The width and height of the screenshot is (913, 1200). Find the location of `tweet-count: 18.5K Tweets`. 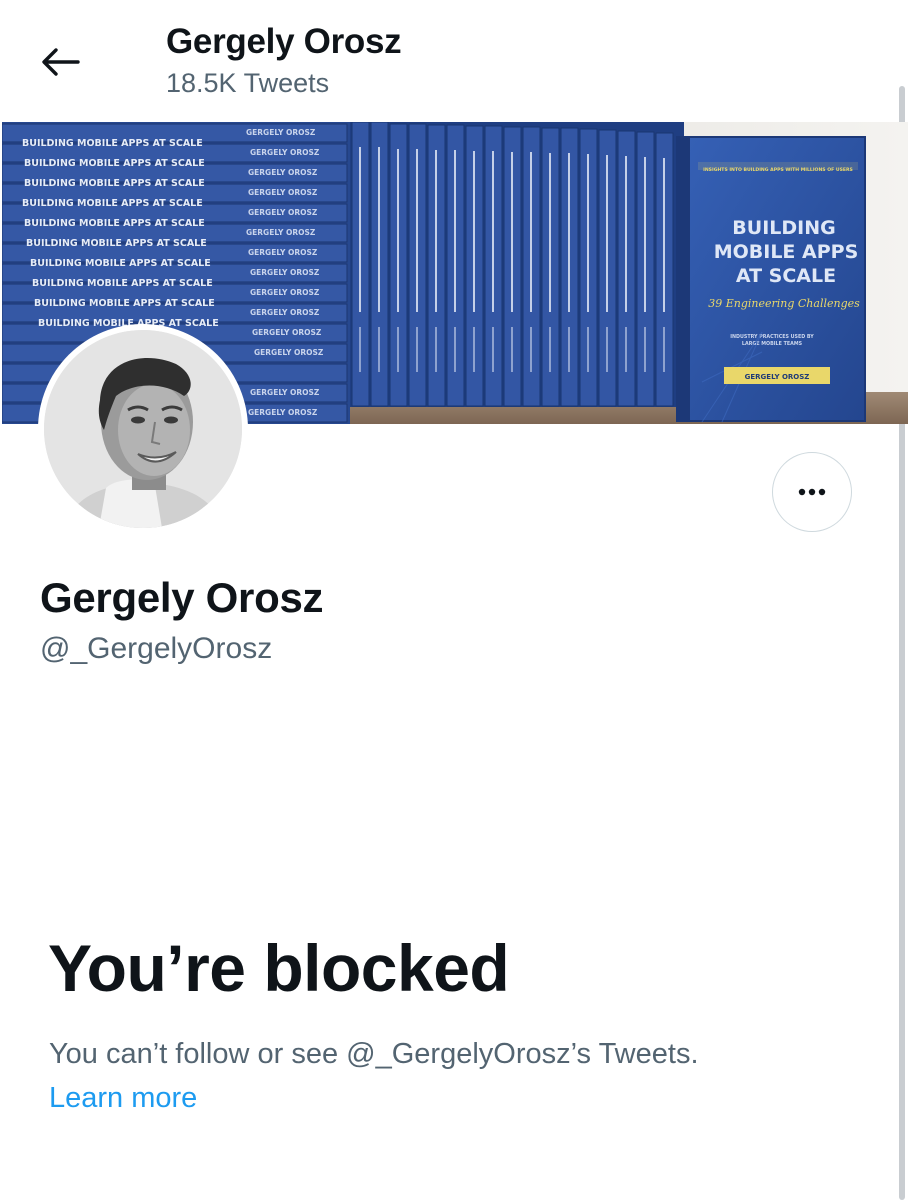

tweet-count: 18.5K Tweets is located at coordinates (248, 83).